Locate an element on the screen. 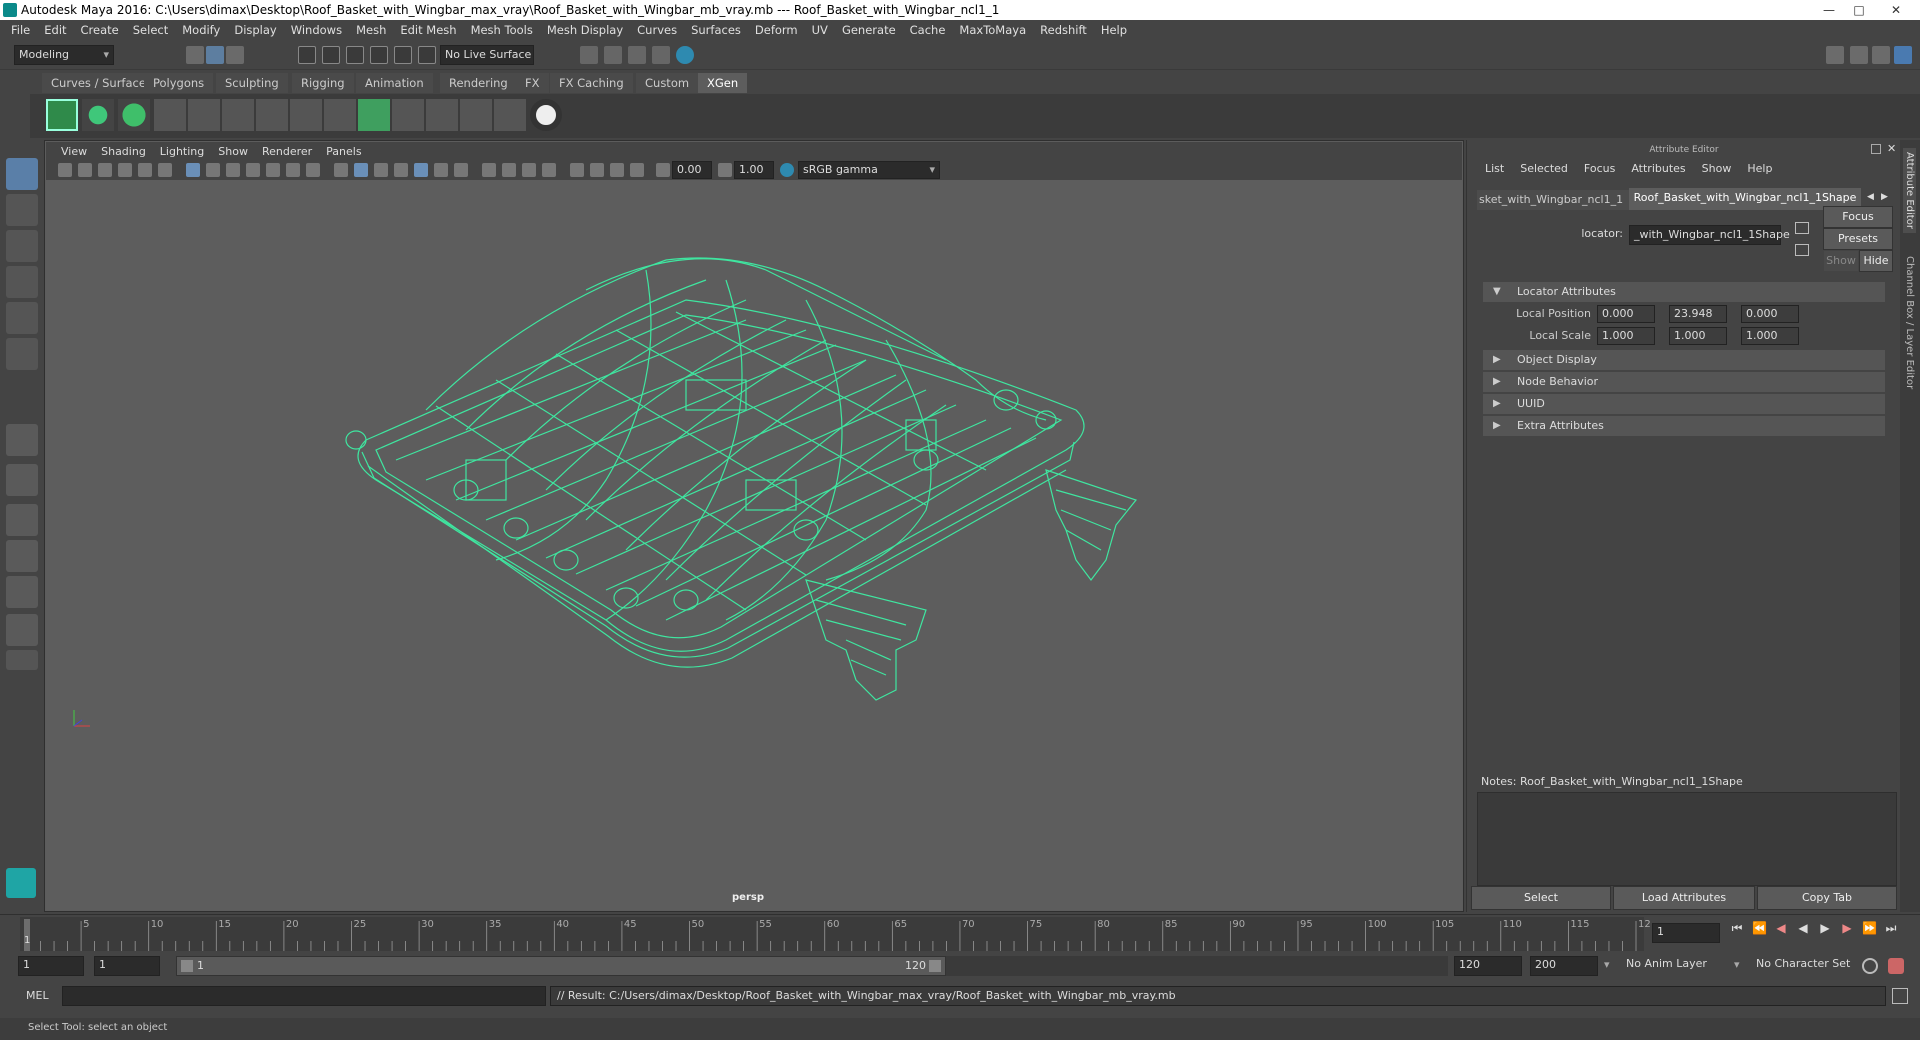 The image size is (1920, 1040). local-position-z: 0.000 is located at coordinates (1770, 314).